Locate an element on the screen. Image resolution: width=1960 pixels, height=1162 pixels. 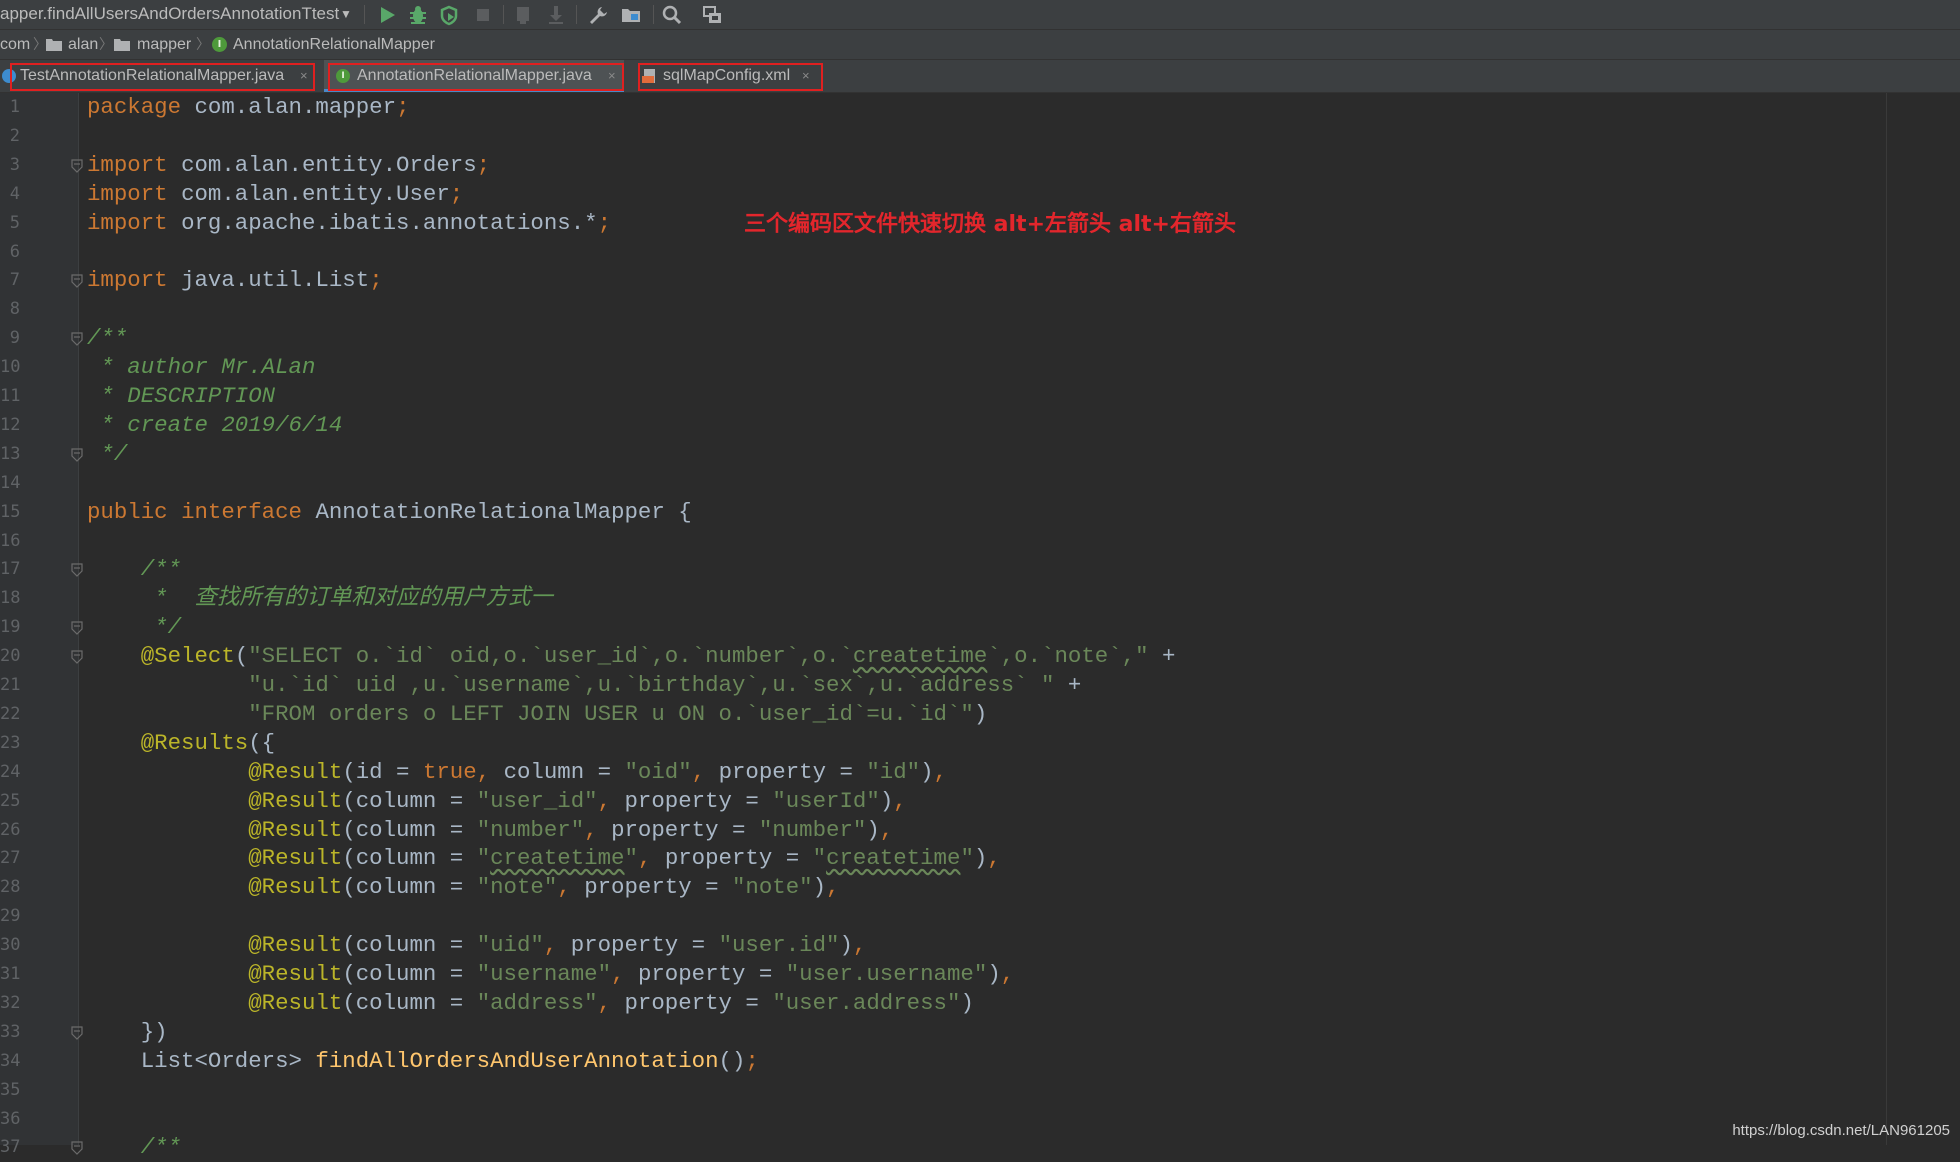
code-line: * create 2019/6/14 is located at coordinates (214, 425).